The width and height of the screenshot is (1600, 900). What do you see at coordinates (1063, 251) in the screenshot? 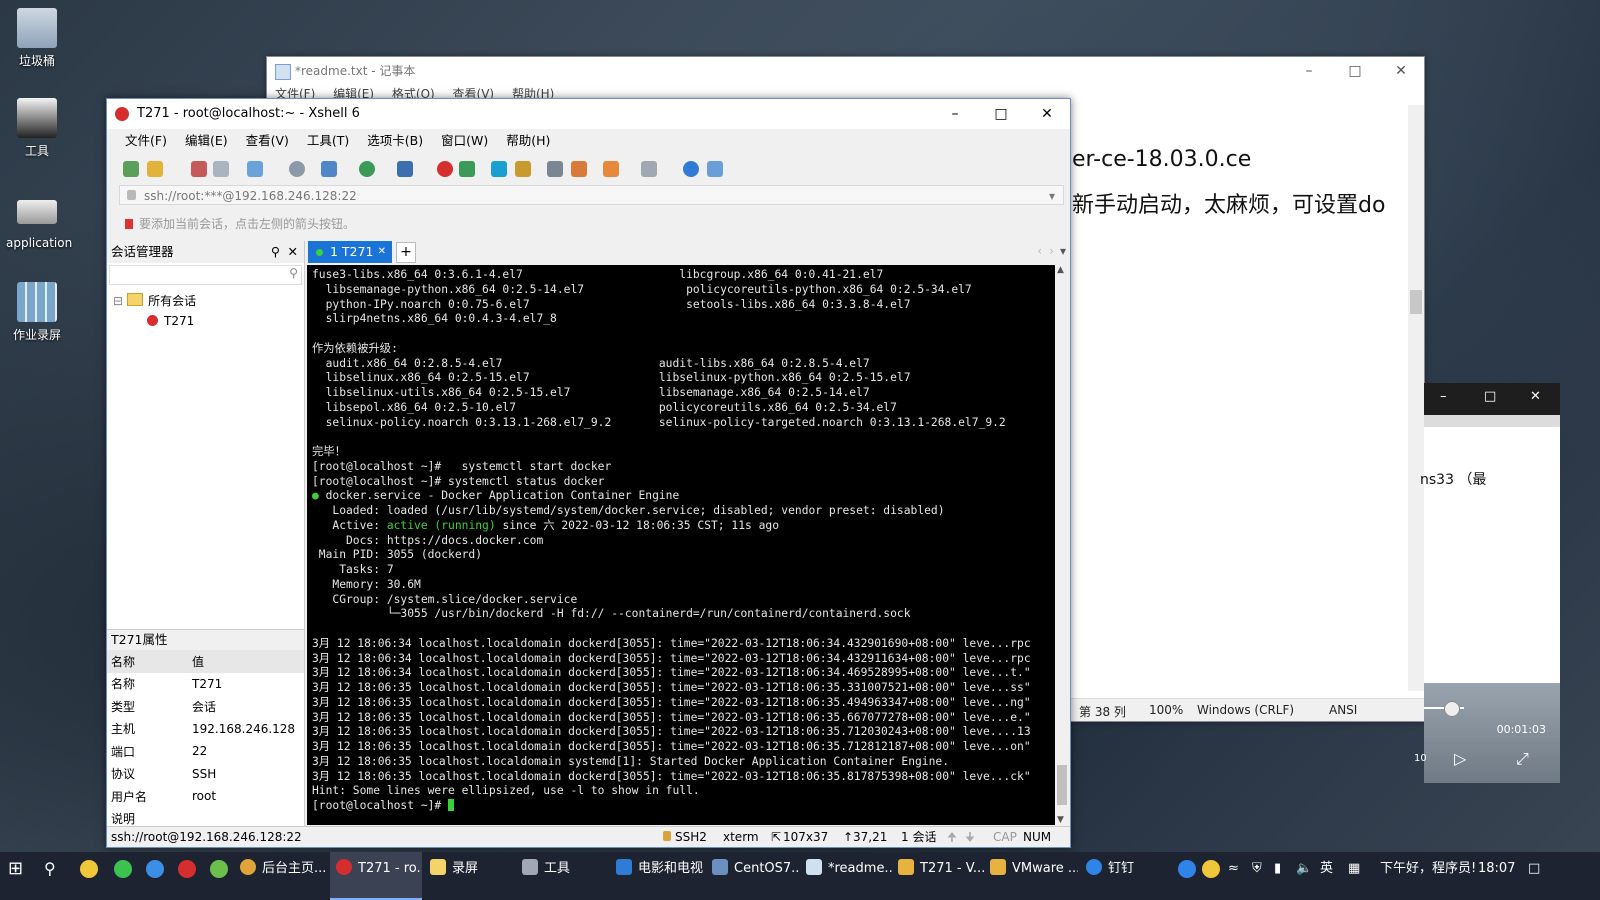
I see `tab-list-icon: ▾` at bounding box center [1063, 251].